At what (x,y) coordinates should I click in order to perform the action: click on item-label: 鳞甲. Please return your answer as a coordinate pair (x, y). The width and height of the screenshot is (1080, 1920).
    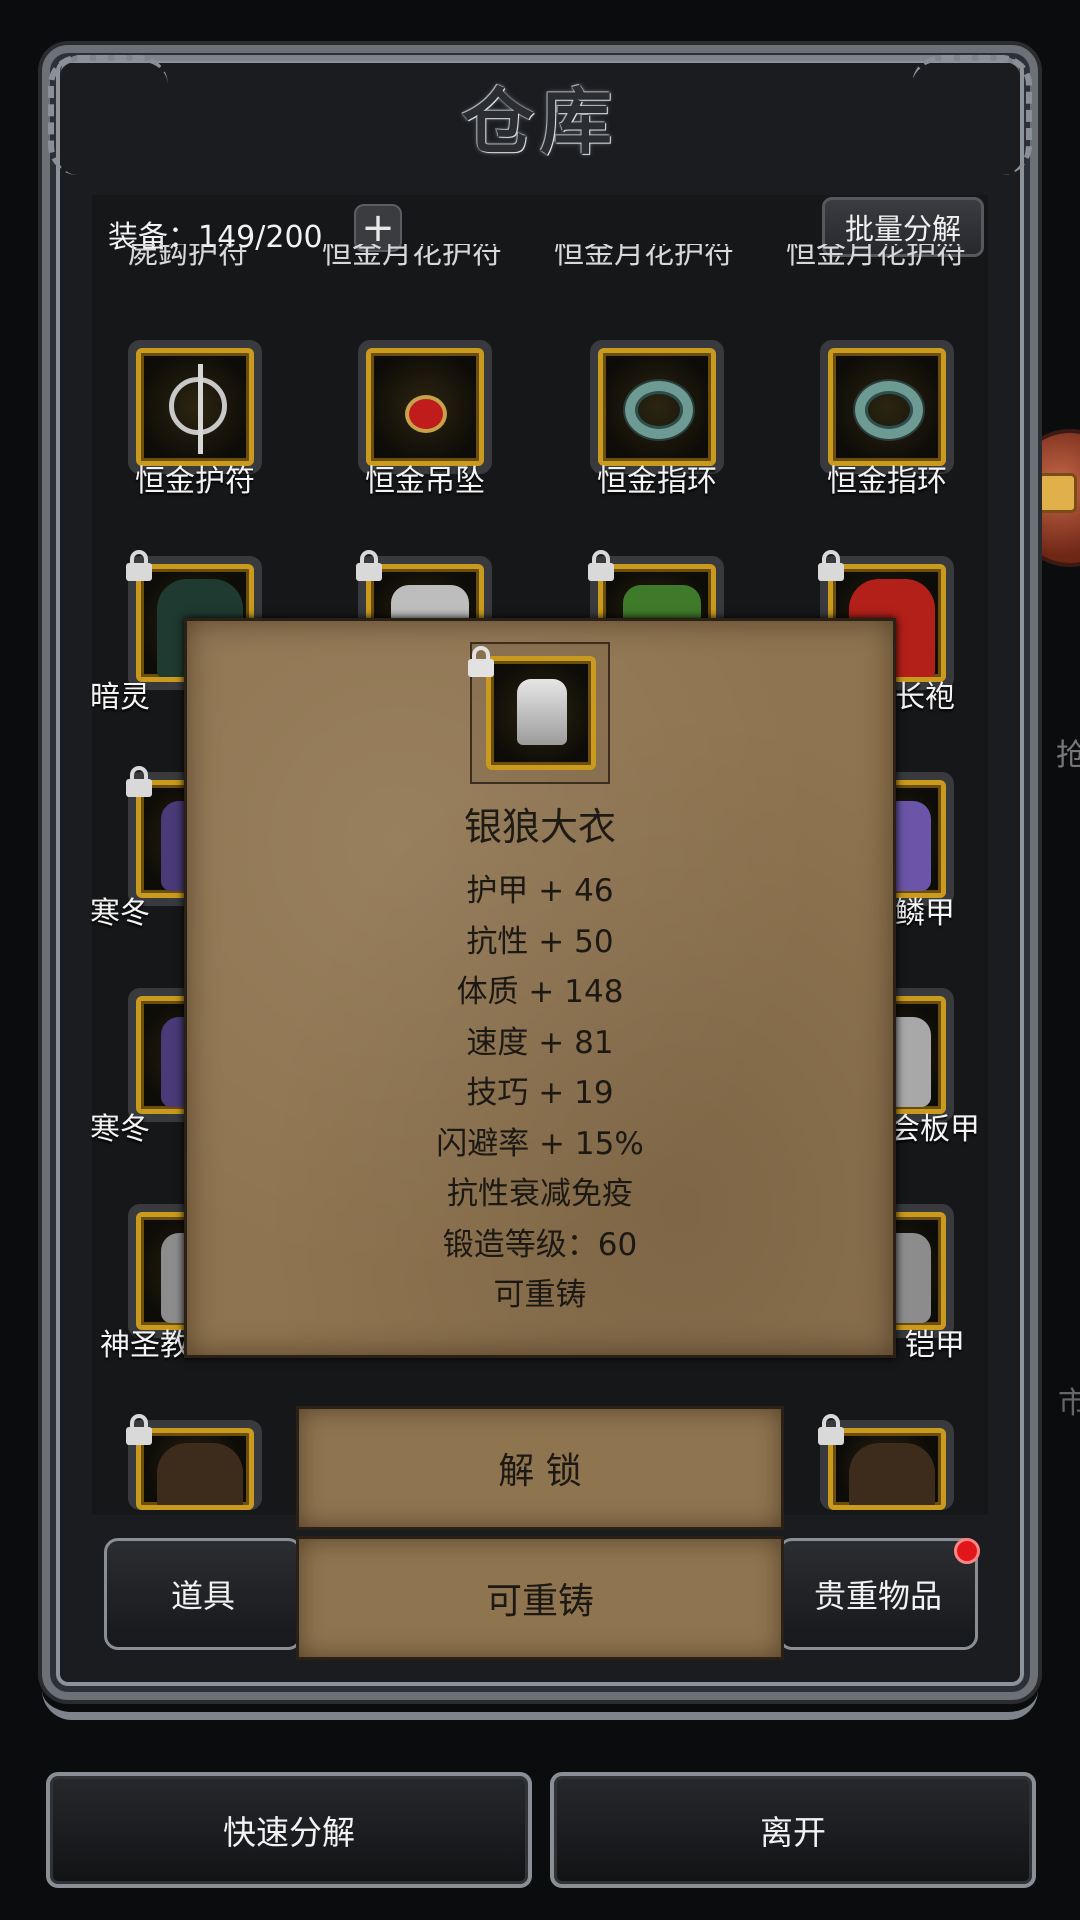
    Looking at the image, I should click on (925, 913).